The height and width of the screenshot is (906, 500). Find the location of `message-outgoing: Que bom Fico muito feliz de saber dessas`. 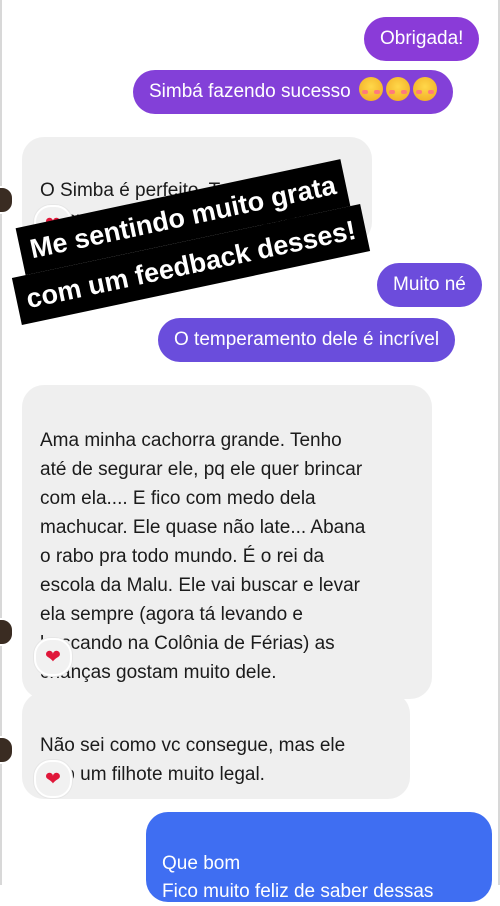

message-outgoing: Que bom Fico muito feliz de saber dessas is located at coordinates (319, 857).